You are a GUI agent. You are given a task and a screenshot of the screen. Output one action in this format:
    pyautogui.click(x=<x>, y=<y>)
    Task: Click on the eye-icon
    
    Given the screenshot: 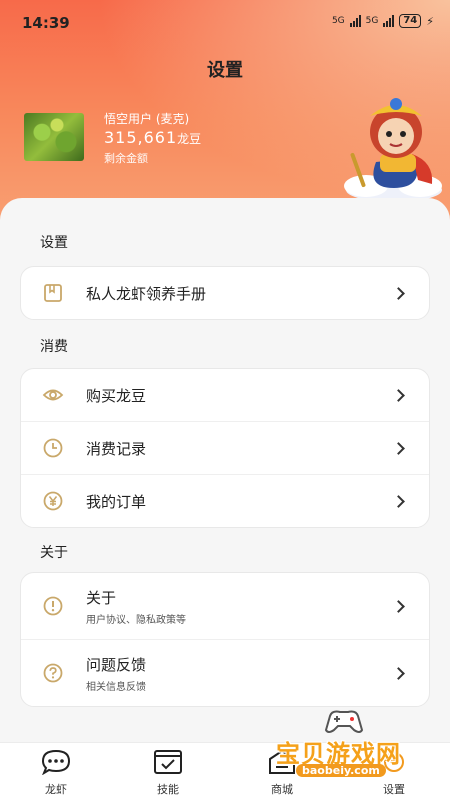 What is the action you would take?
    pyautogui.click(x=53, y=395)
    